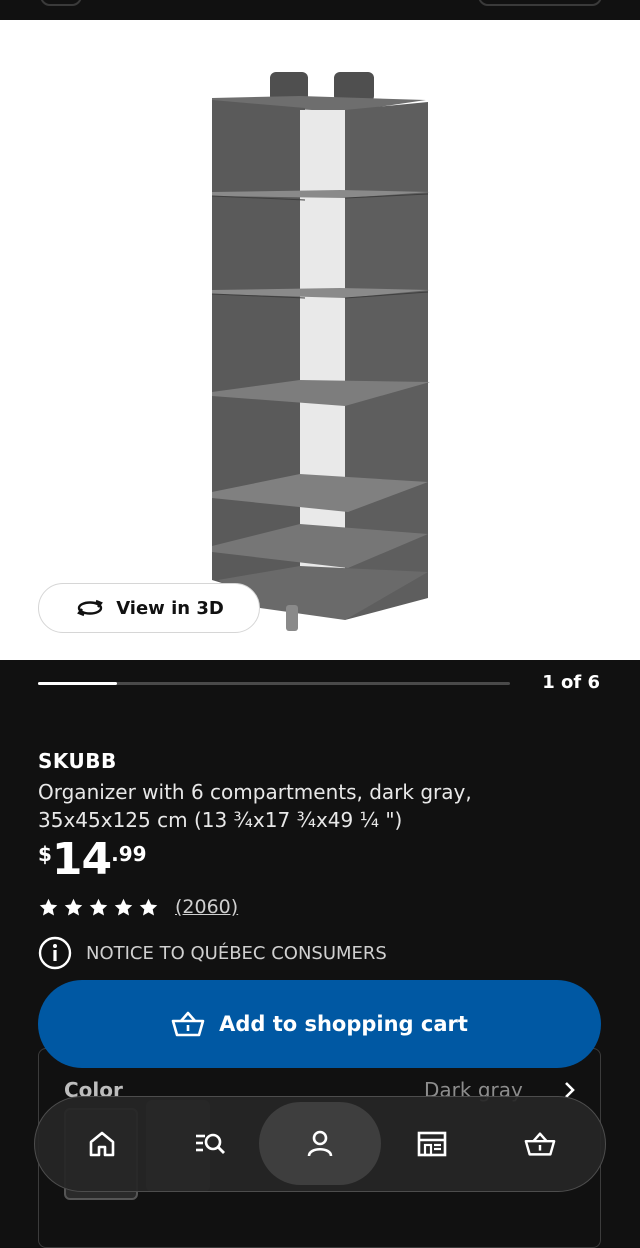 Image resolution: width=640 pixels, height=1248 pixels. What do you see at coordinates (45, 854) in the screenshot?
I see `price-currency: $` at bounding box center [45, 854].